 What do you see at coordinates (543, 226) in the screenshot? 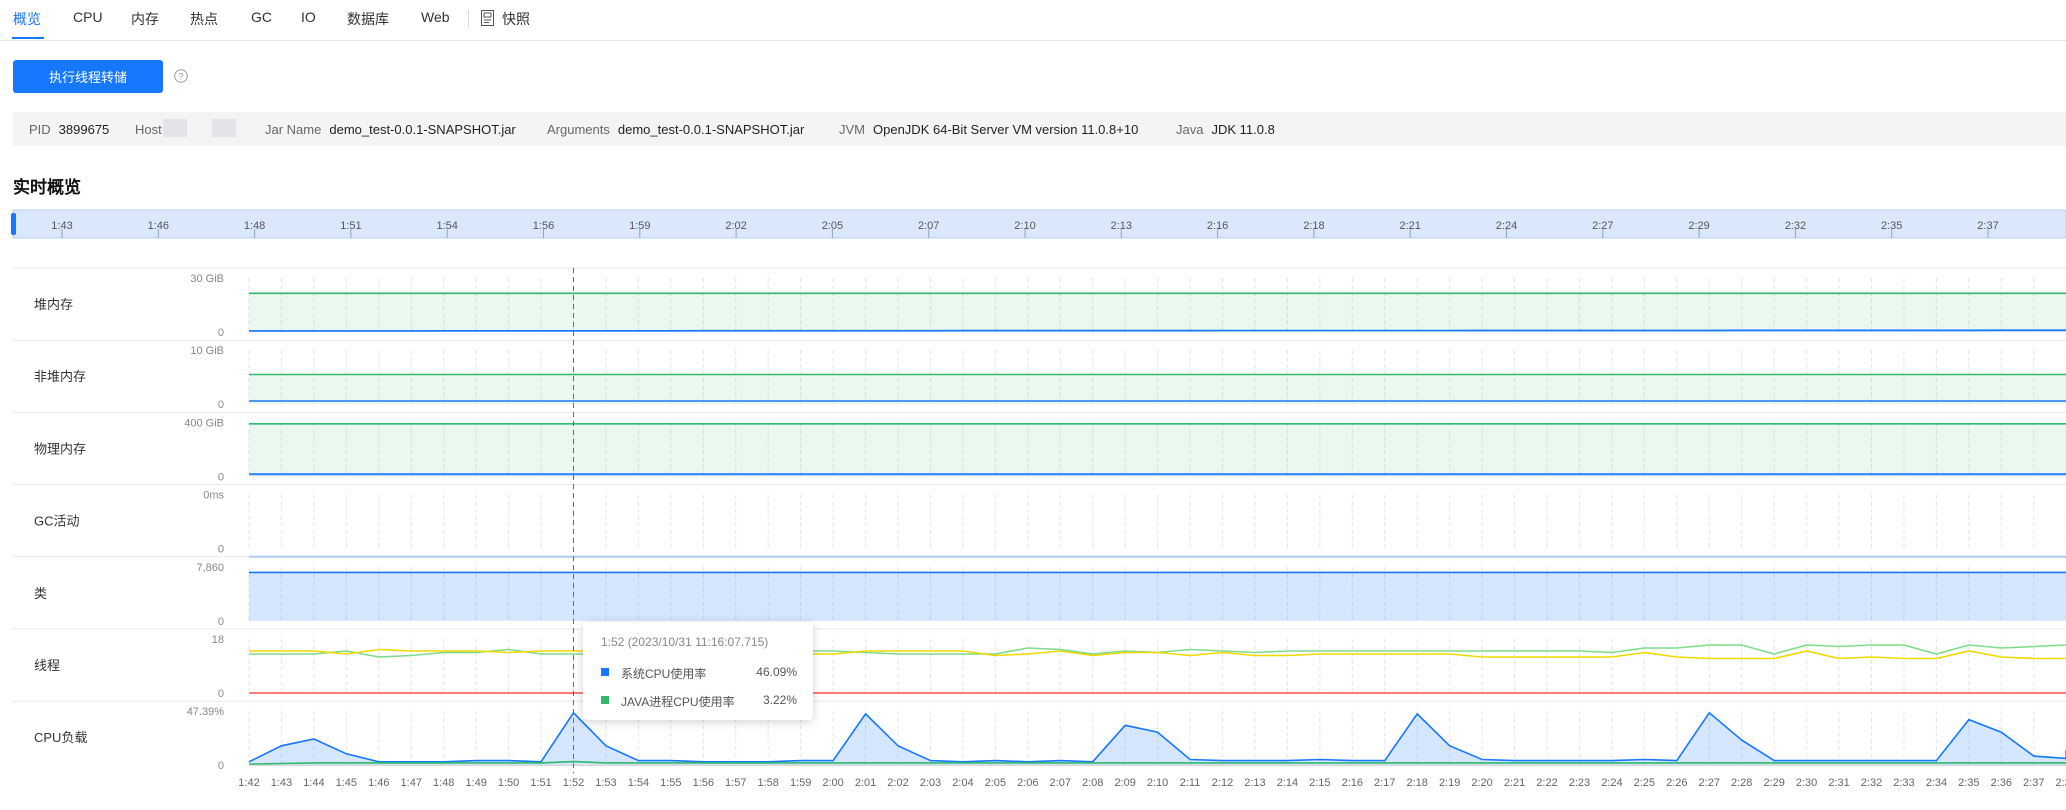
I see `overview-tick-label: 1:56` at bounding box center [543, 226].